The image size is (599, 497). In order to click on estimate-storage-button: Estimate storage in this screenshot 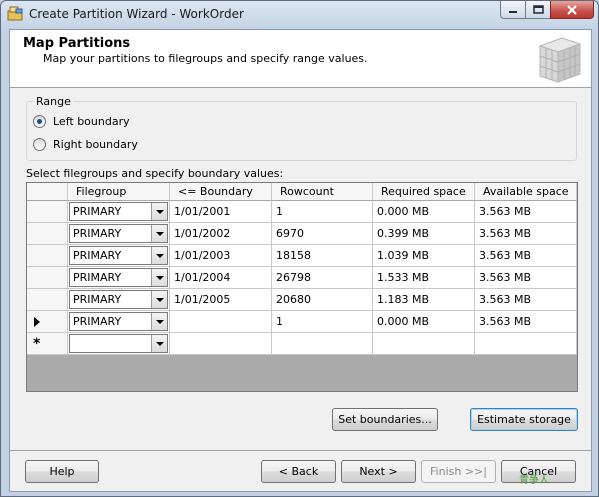, I will do `click(524, 419)`.